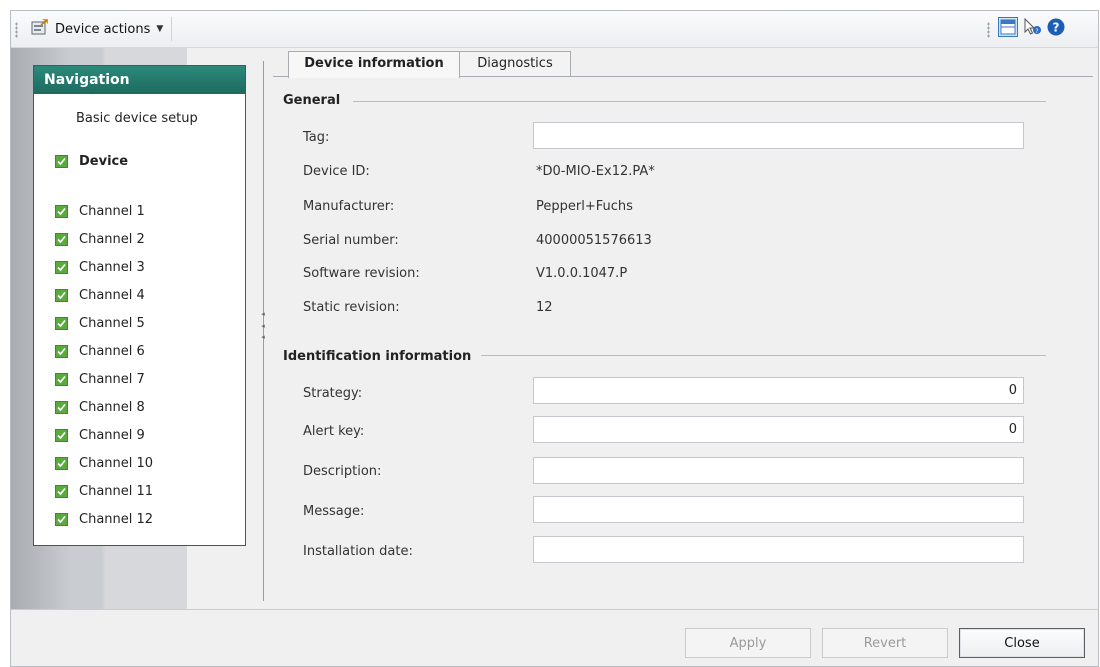 The height and width of the screenshot is (667, 1100). I want to click on message-input, so click(778, 509).